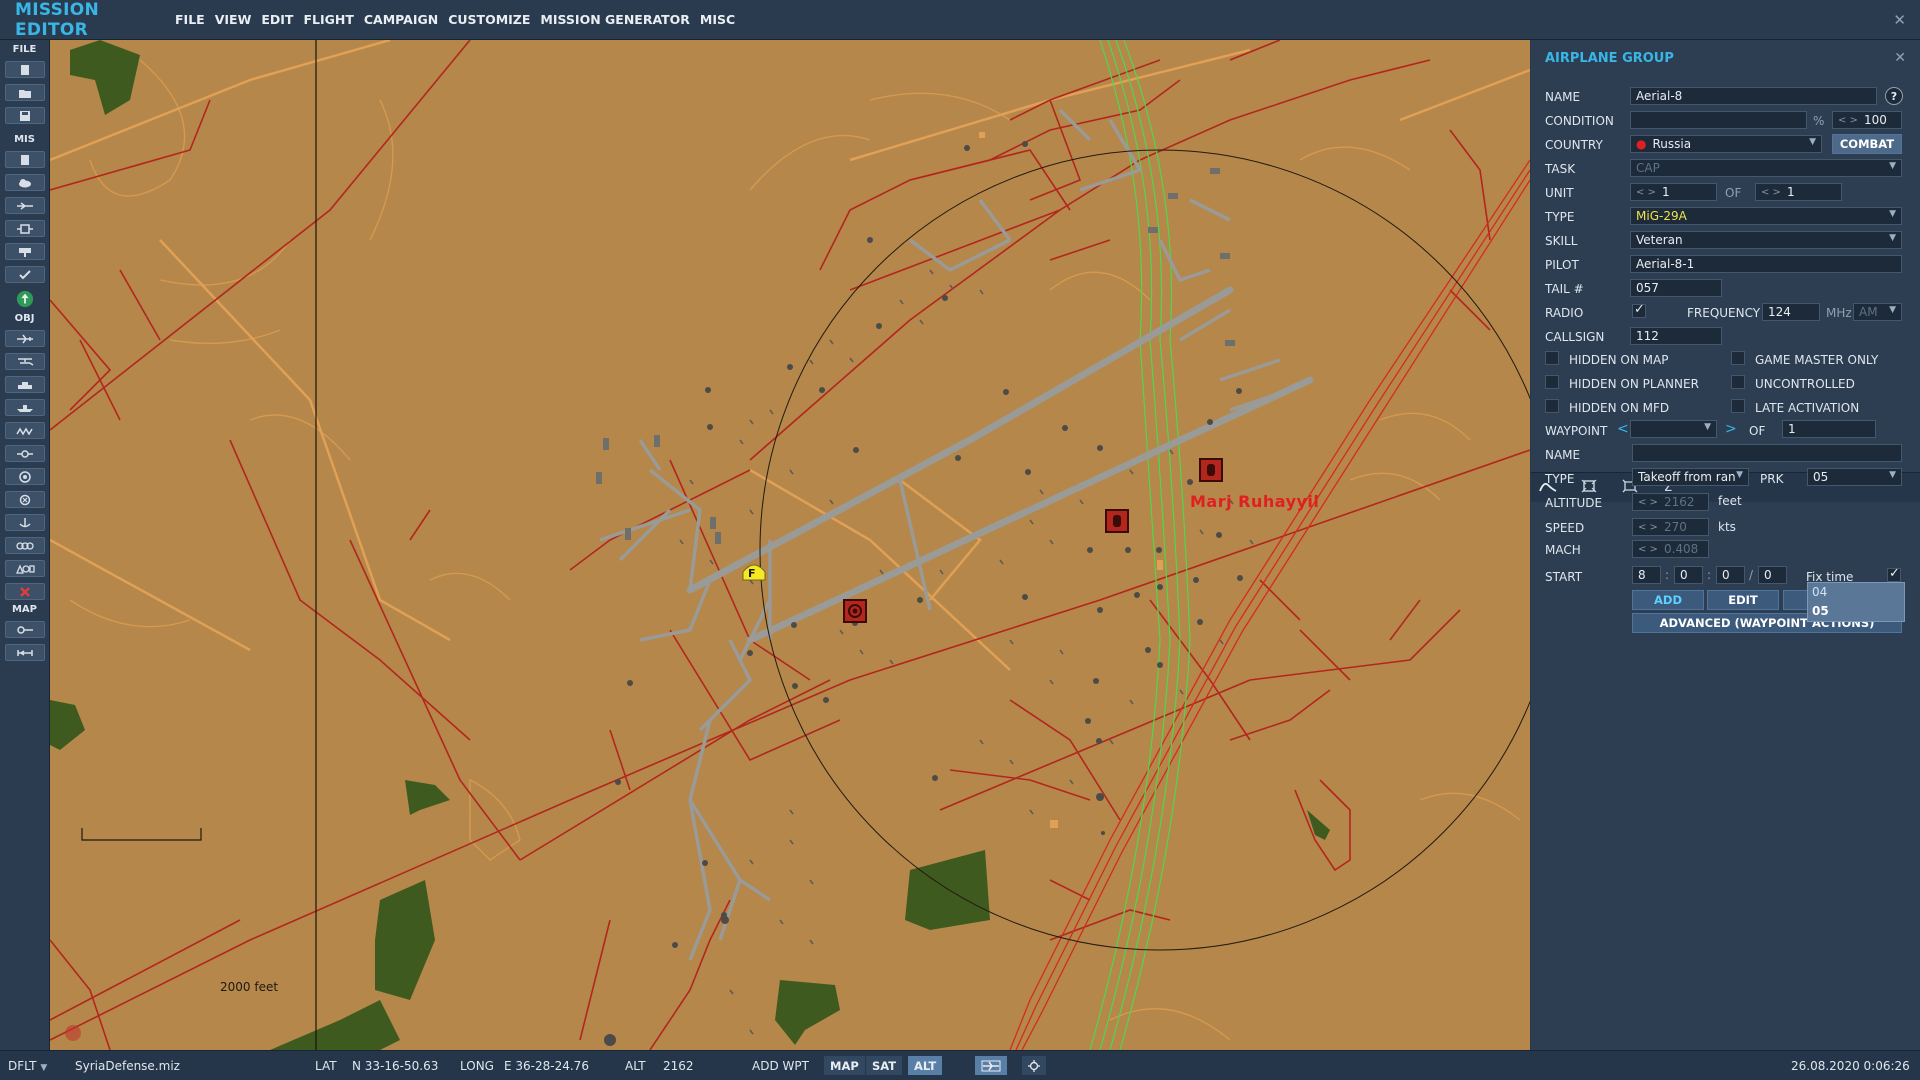 This screenshot has width=1920, height=1080. What do you see at coordinates (24, 69) in the screenshot?
I see `new-file-button` at bounding box center [24, 69].